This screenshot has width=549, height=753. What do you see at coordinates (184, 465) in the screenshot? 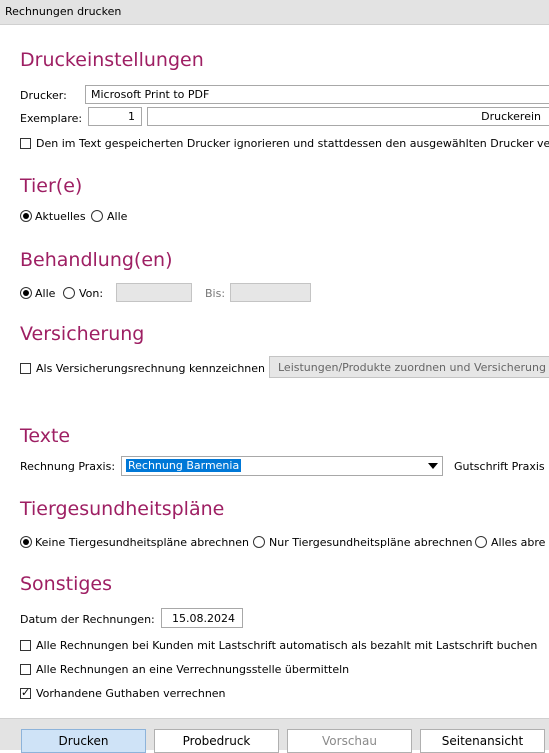
I see `rechnung-praxis-value: Rechnung Barmenia` at bounding box center [184, 465].